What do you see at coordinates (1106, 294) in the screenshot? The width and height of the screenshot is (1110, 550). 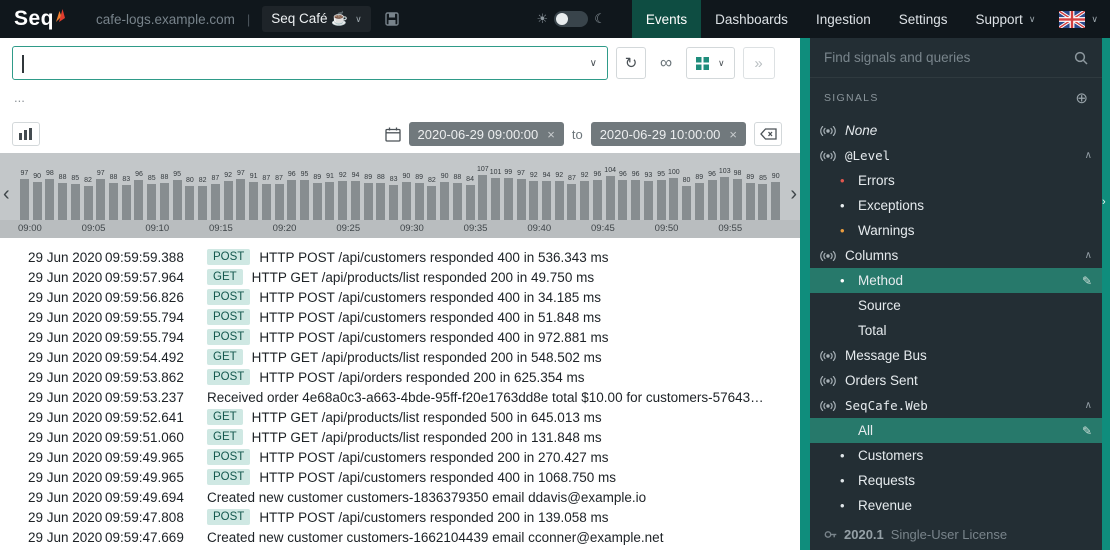 I see `sidebar-collapse-strip: ›` at bounding box center [1106, 294].